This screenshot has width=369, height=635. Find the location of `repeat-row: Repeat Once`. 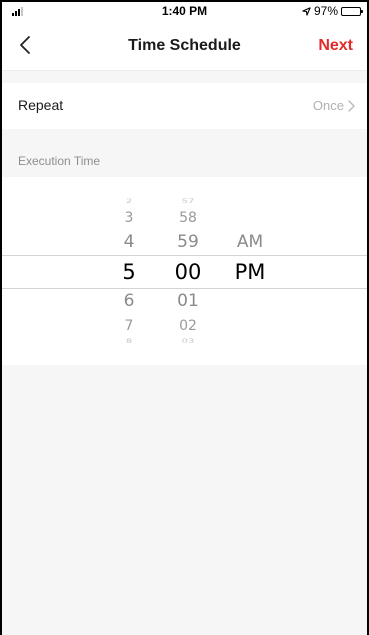

repeat-row: Repeat Once is located at coordinates (184, 106).